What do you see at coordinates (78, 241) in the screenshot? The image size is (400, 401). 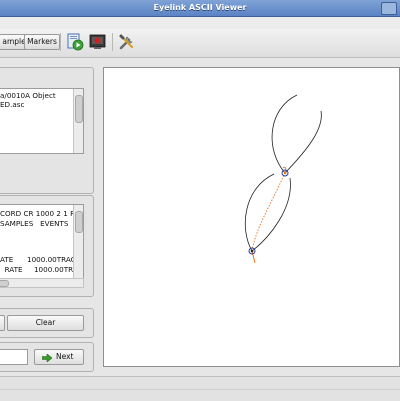 I see `header-list-scrollbar` at bounding box center [78, 241].